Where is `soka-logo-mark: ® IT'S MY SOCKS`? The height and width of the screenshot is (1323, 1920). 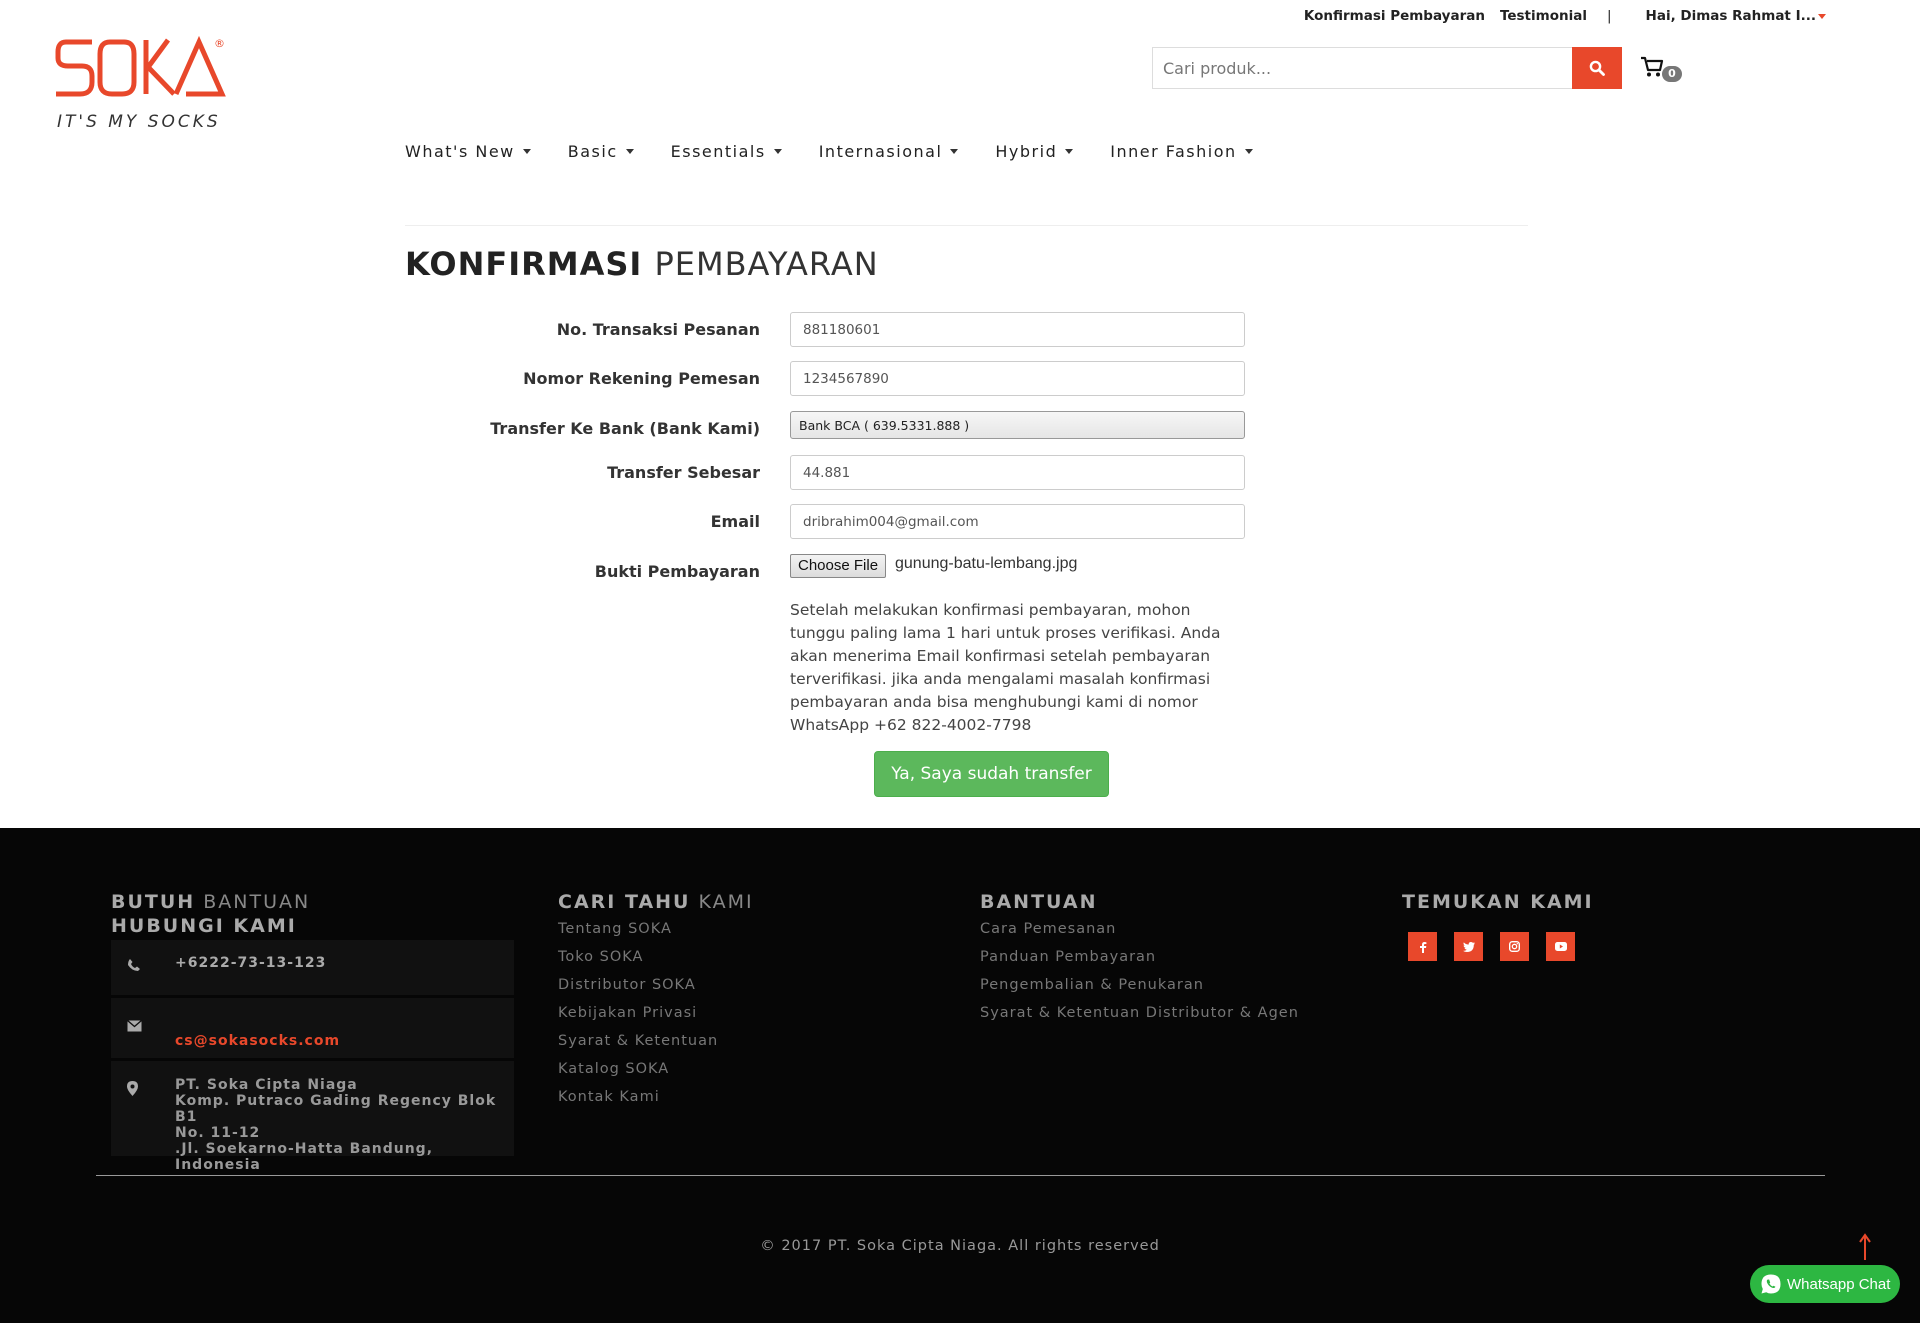 soka-logo-mark: ® IT'S MY SOCKS is located at coordinates (140, 83).